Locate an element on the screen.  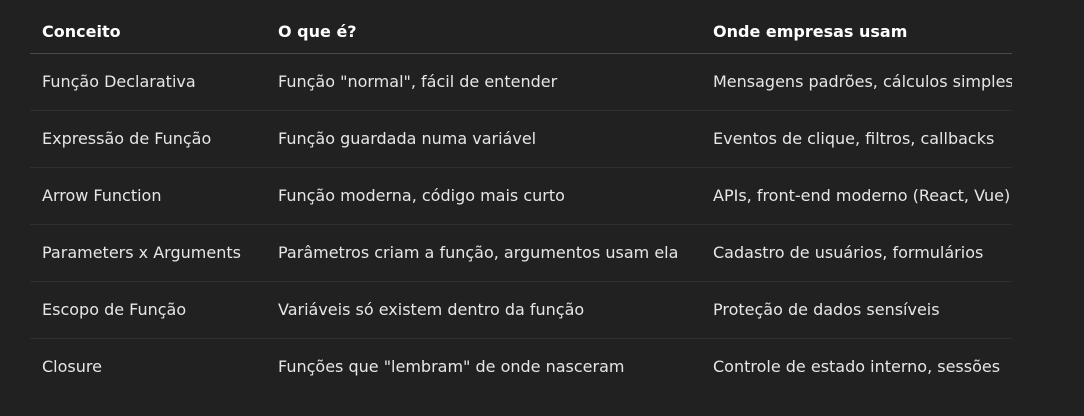
table-header: Conceito O que é? Onde empresas usam is located at coordinates (521, 32).